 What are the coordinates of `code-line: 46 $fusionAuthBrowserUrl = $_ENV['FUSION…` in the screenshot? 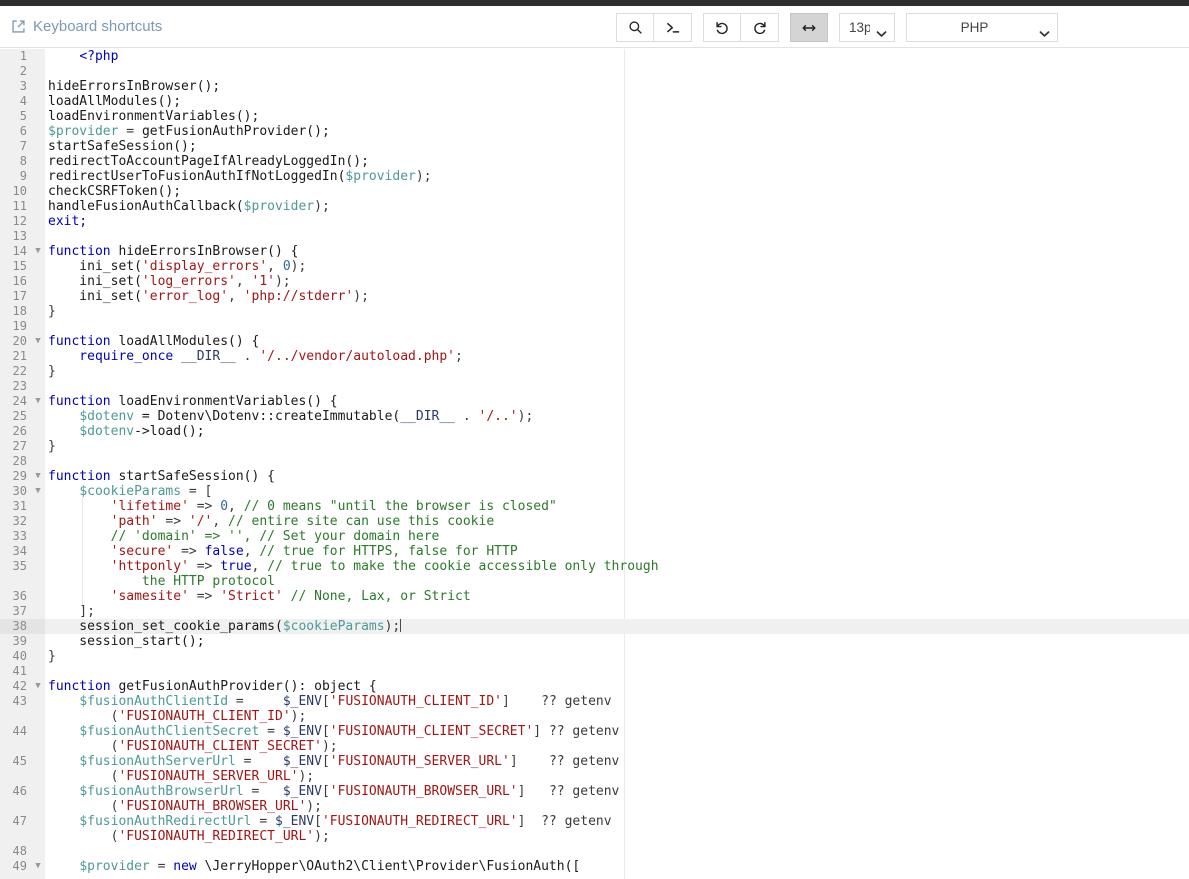 It's located at (594, 791).